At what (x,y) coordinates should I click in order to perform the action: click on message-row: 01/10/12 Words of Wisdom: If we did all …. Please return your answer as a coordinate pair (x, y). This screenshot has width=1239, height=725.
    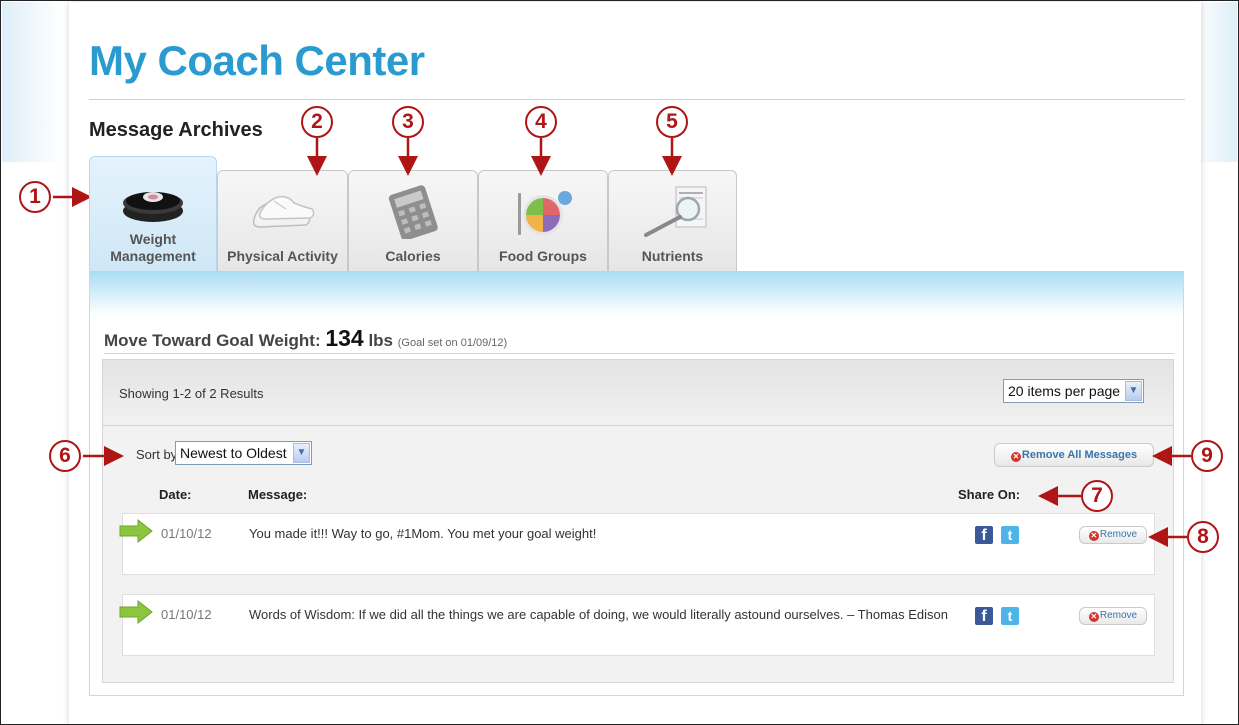
    Looking at the image, I should click on (637, 625).